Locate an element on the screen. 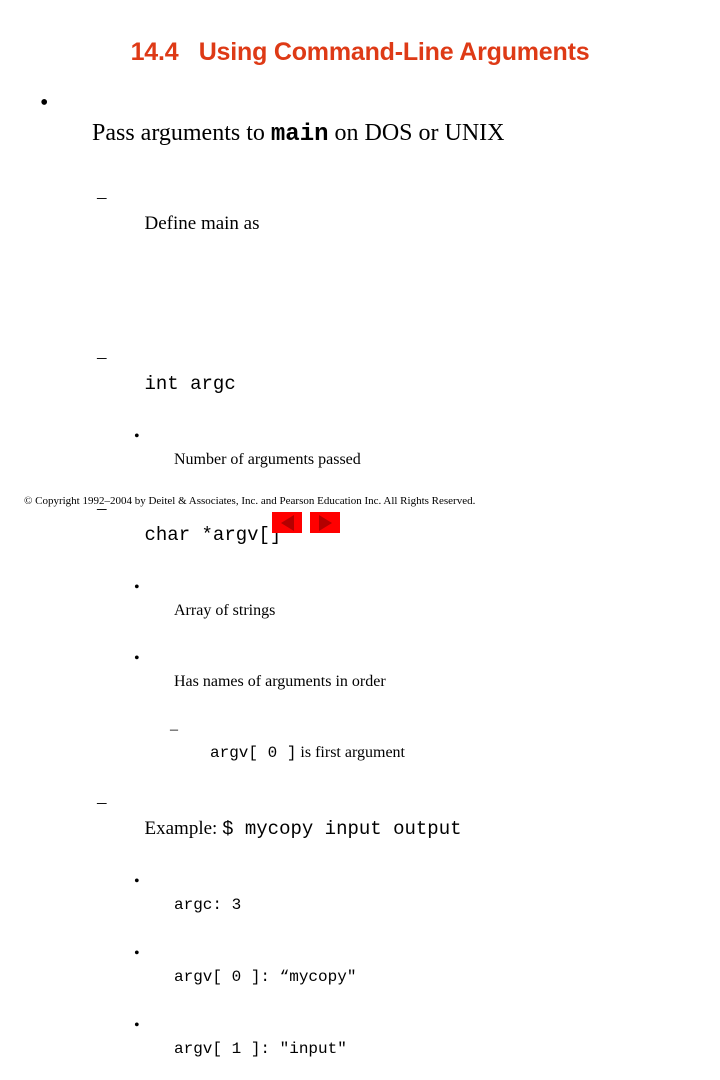 This screenshot has width=720, height=1080. bullet-level3-number-of-arguments: • Number of arguments passed is located at coordinates (360, 459).